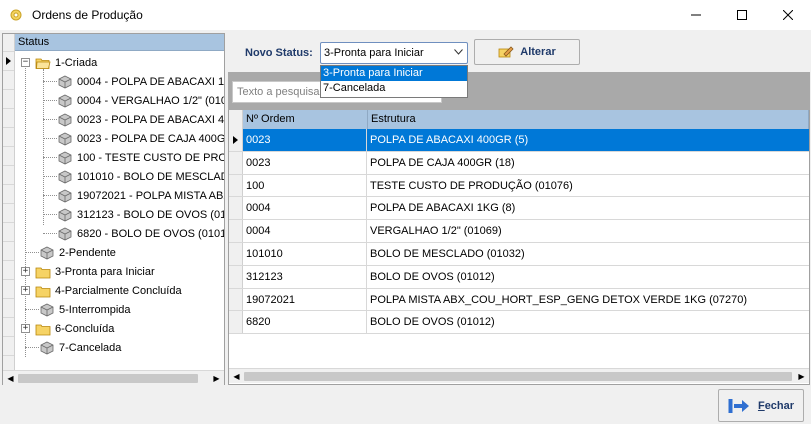 The height and width of the screenshot is (424, 811). I want to click on alterar-button: Alterar, so click(527, 52).